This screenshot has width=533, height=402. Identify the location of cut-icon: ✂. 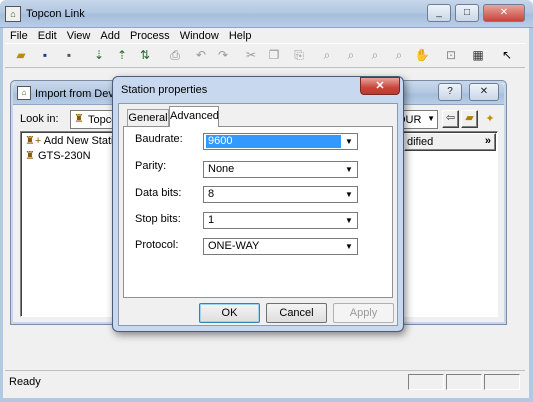
(251, 55).